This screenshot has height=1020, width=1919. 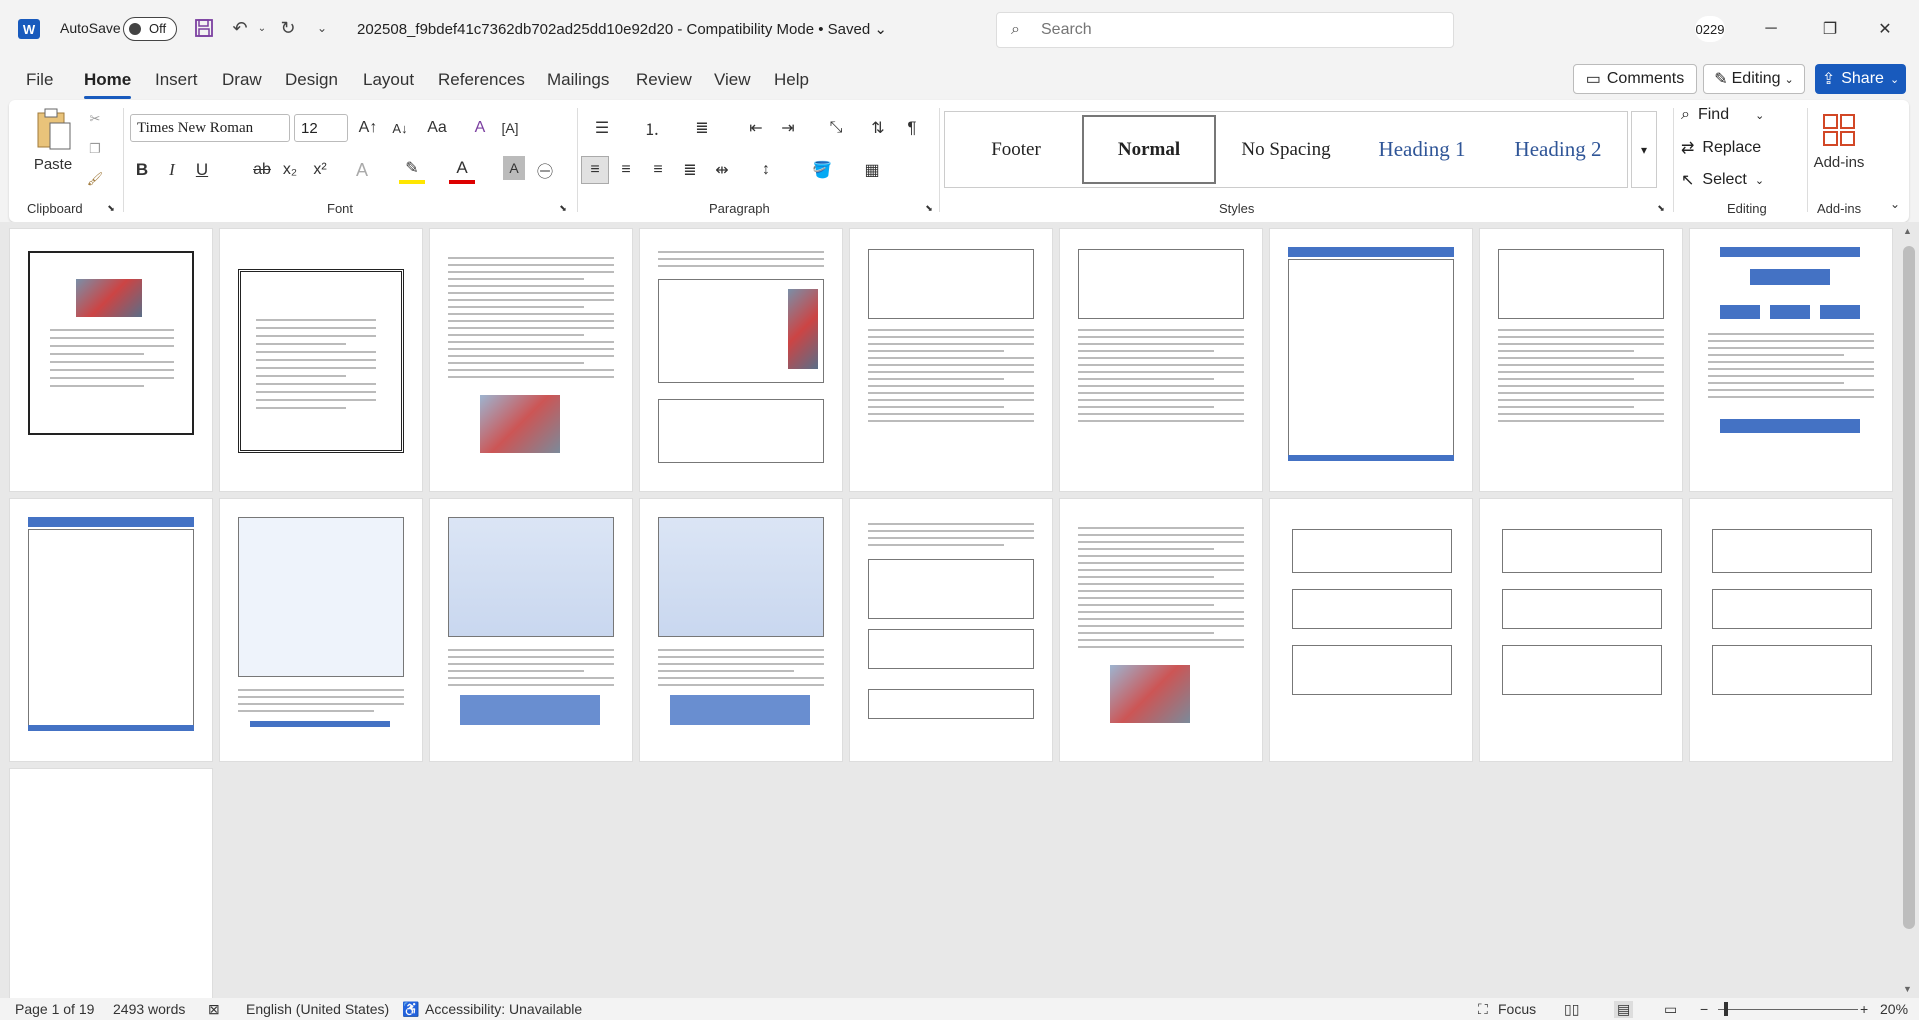 What do you see at coordinates (1839, 162) in the screenshot?
I see `add-ins-button: Add-ins` at bounding box center [1839, 162].